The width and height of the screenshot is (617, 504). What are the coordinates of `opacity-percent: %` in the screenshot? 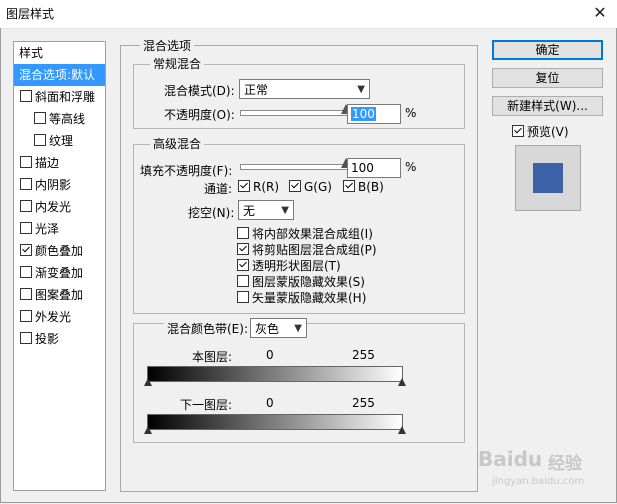 It's located at (411, 113).